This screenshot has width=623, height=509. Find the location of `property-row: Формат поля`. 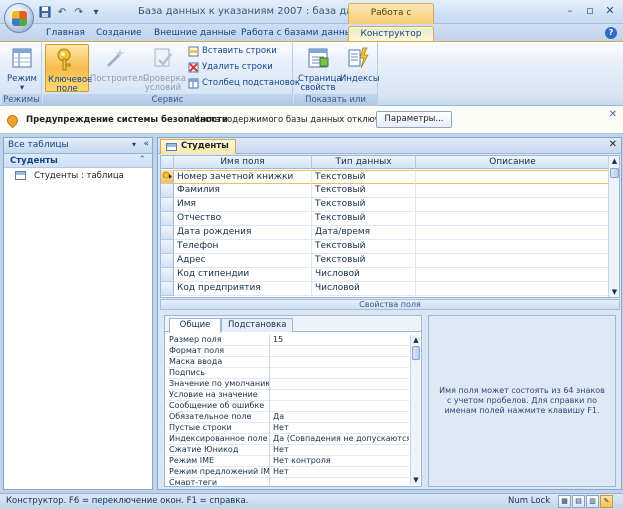

property-row: Формат поля is located at coordinates (288, 351).